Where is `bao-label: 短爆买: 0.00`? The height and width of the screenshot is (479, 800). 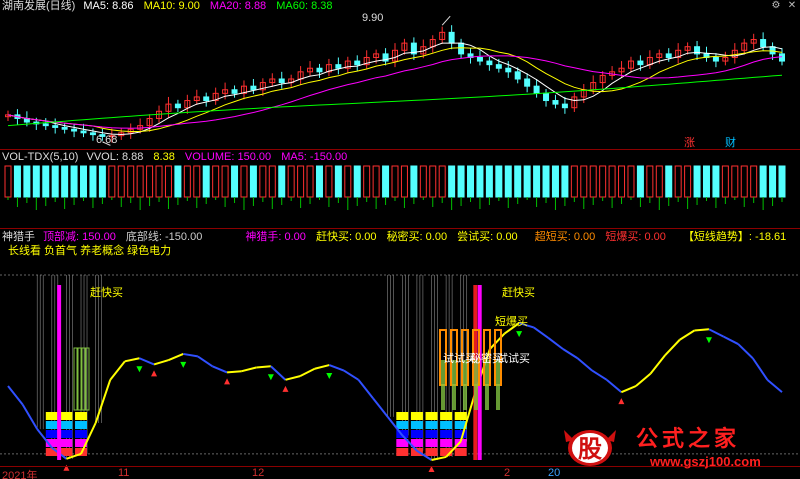 bao-label: 短爆买: 0.00 is located at coordinates (635, 237).